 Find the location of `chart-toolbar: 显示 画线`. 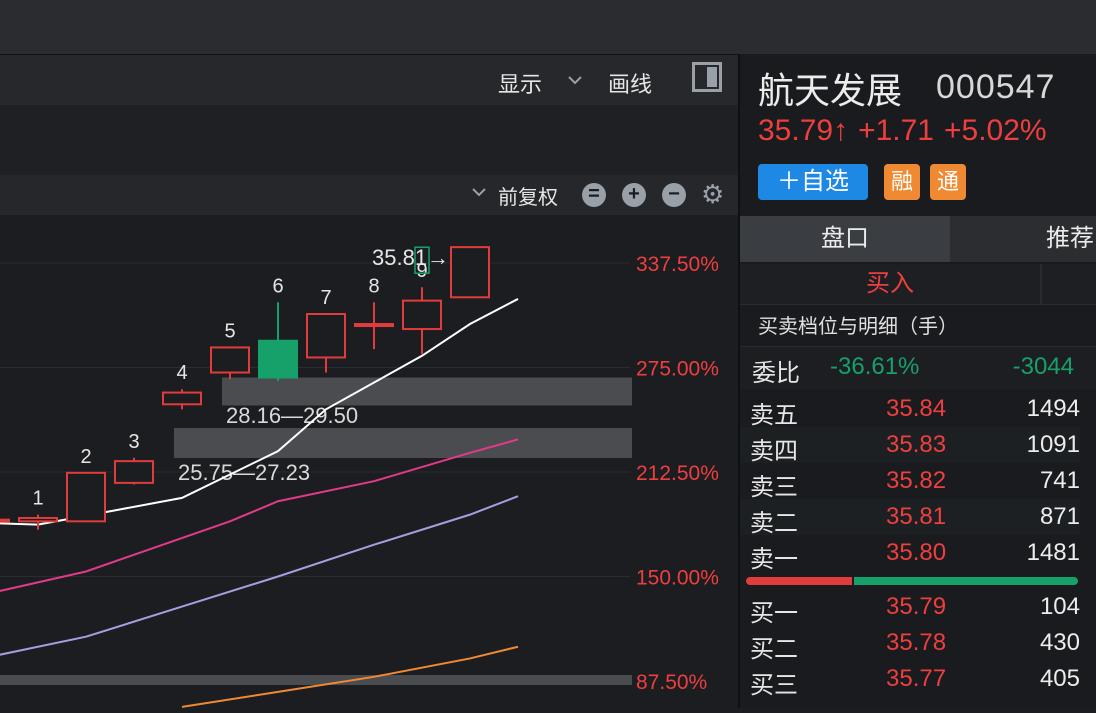

chart-toolbar: 显示 画线 is located at coordinates (369, 80).